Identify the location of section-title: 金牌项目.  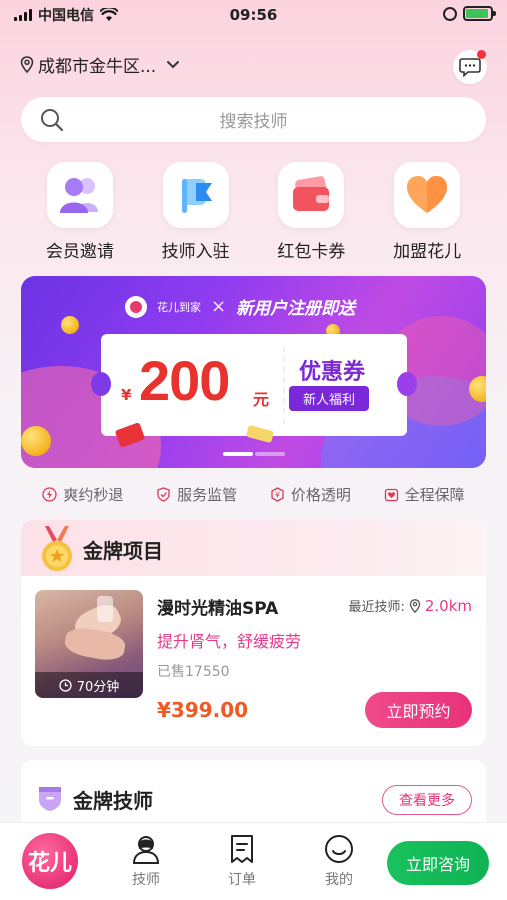
(123, 551).